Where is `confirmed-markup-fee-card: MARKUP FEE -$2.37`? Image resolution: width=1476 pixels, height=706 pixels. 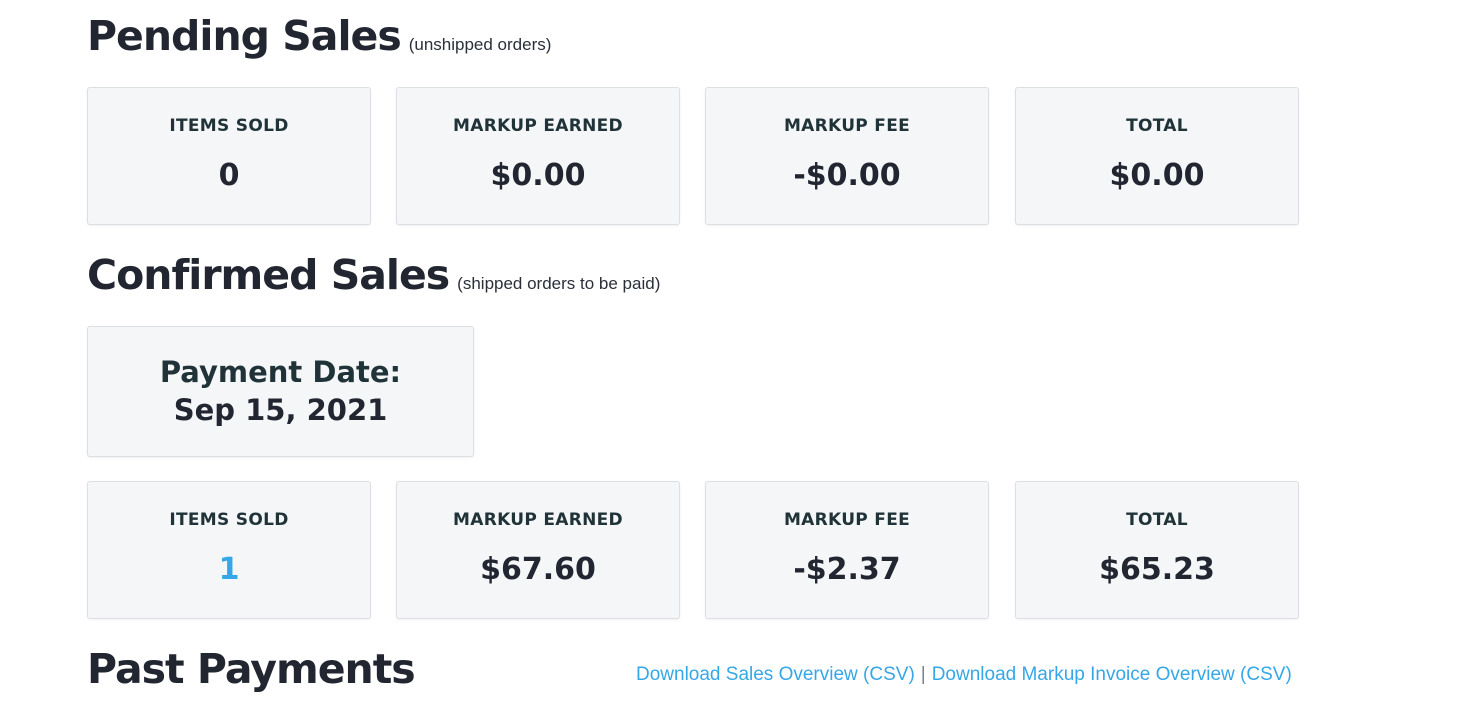
confirmed-markup-fee-card: MARKUP FEE -$2.37 is located at coordinates (847, 550).